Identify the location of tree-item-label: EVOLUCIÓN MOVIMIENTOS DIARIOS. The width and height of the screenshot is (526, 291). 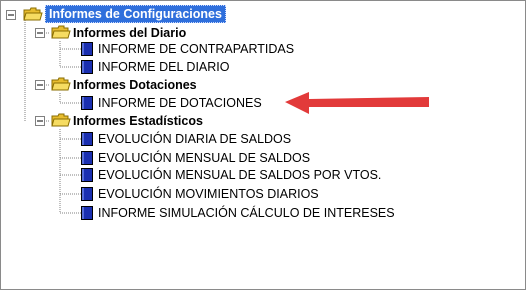
(208, 194).